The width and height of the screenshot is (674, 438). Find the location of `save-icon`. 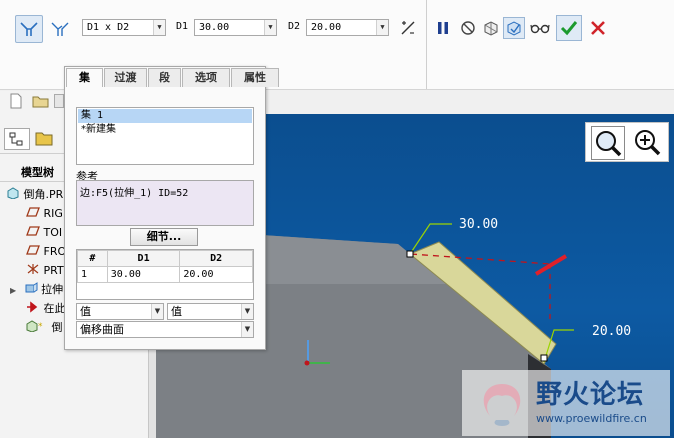

save-icon is located at coordinates (59, 101).